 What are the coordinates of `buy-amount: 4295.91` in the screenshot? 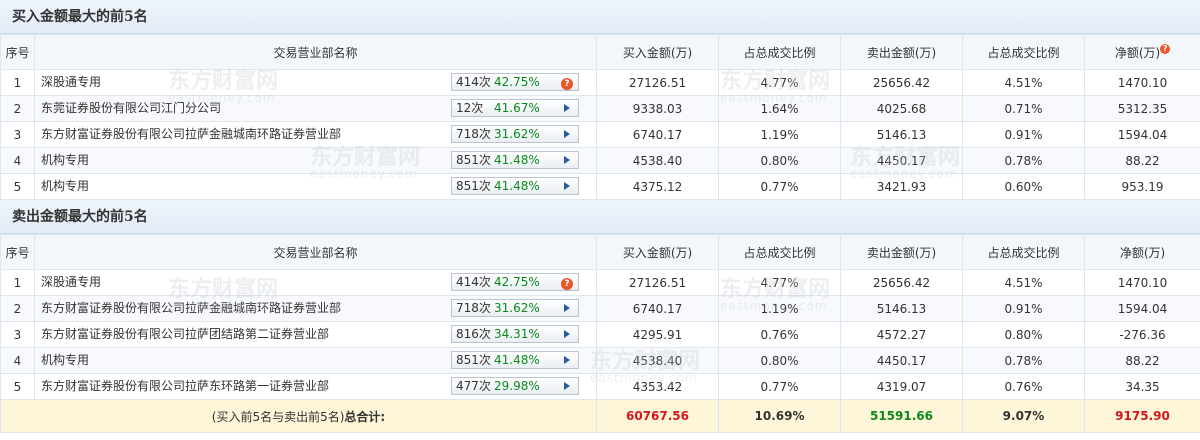 It's located at (657, 334).